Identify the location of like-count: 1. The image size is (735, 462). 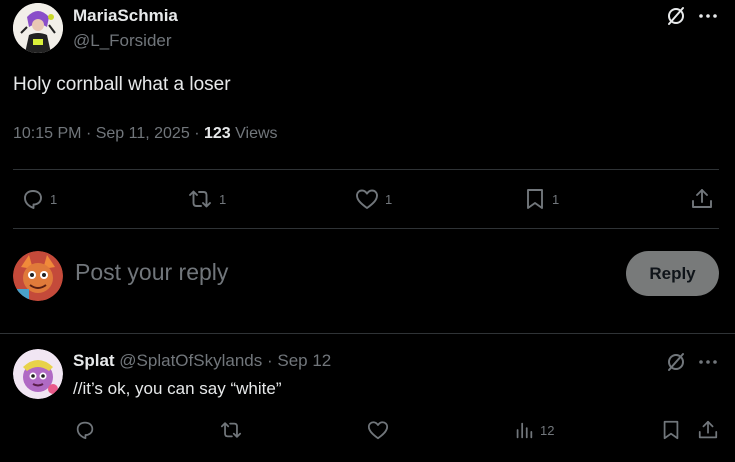
(389, 199).